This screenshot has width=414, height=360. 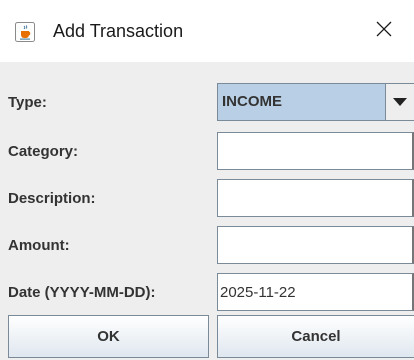 I want to click on type-dropdown-button, so click(x=399, y=102).